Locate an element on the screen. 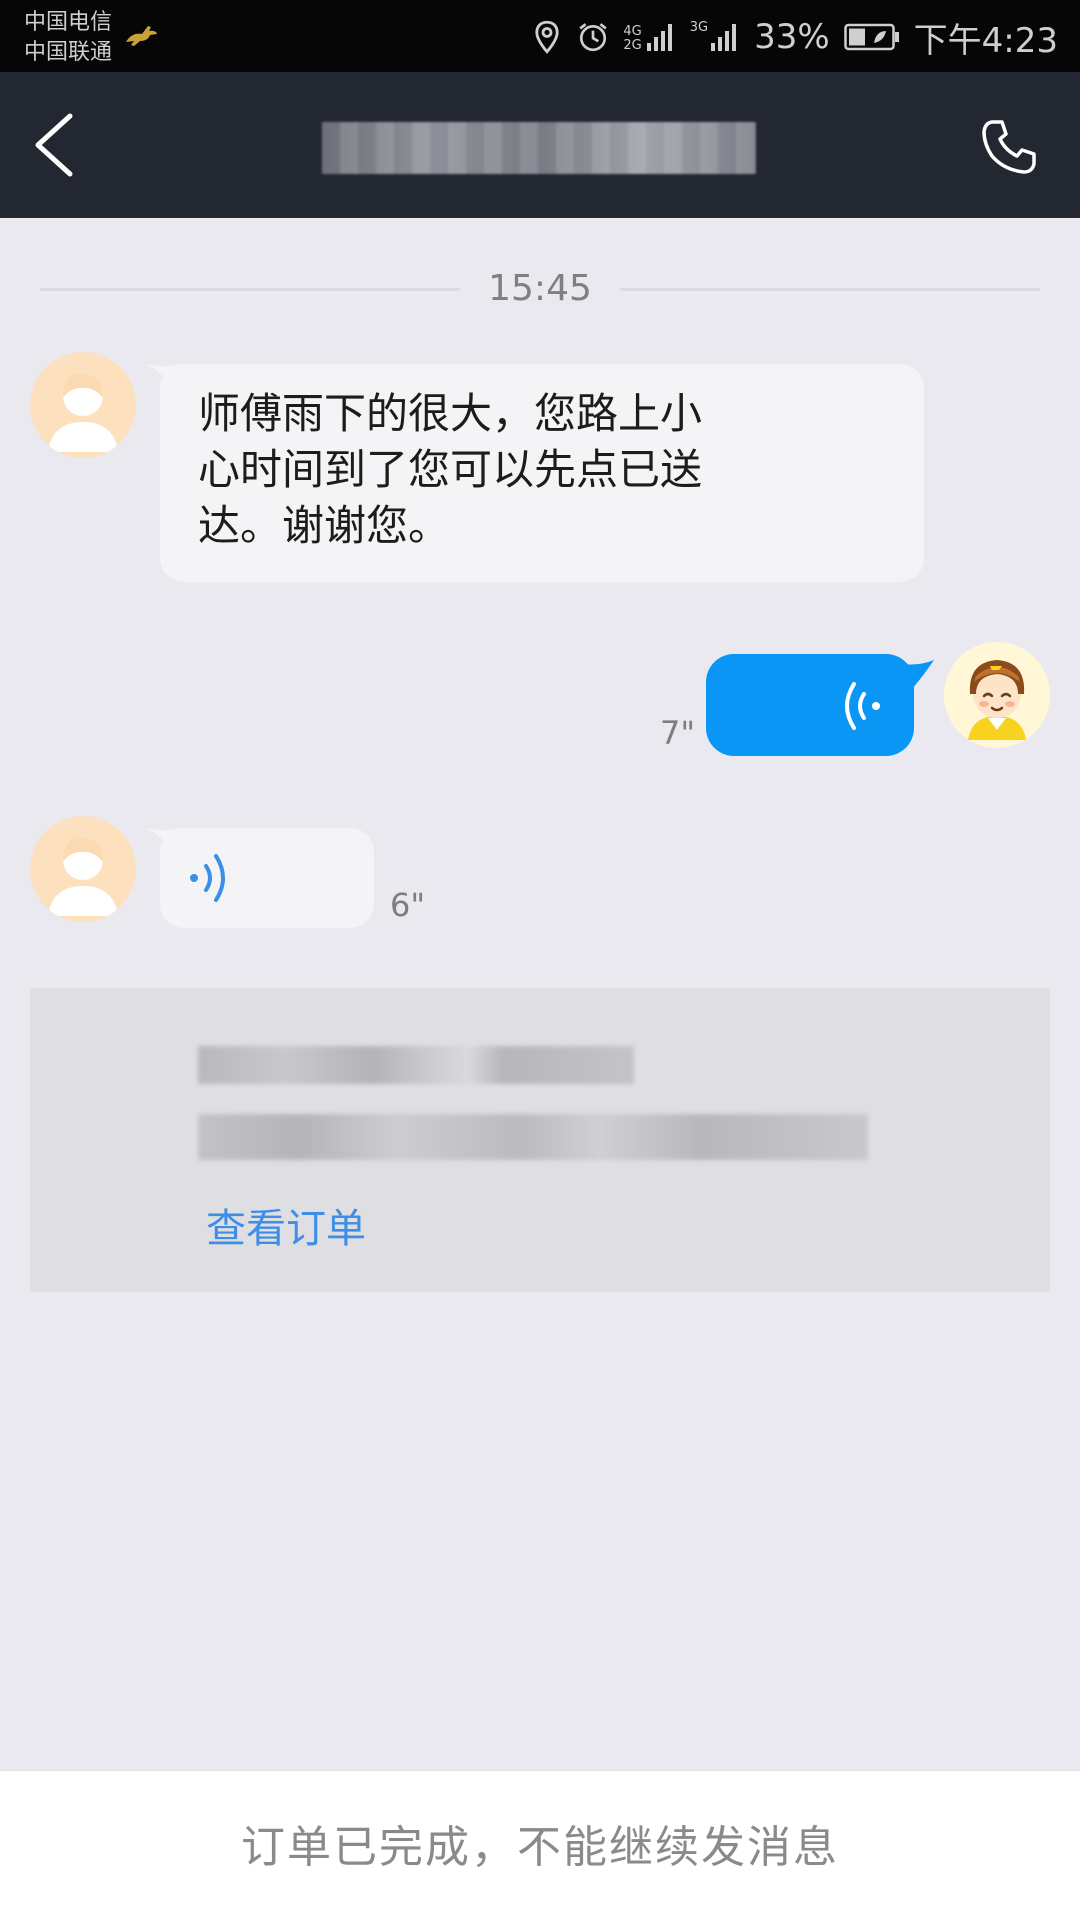  order-closed-notice: 订单已完成，不能继续发消息 is located at coordinates (540, 1847).